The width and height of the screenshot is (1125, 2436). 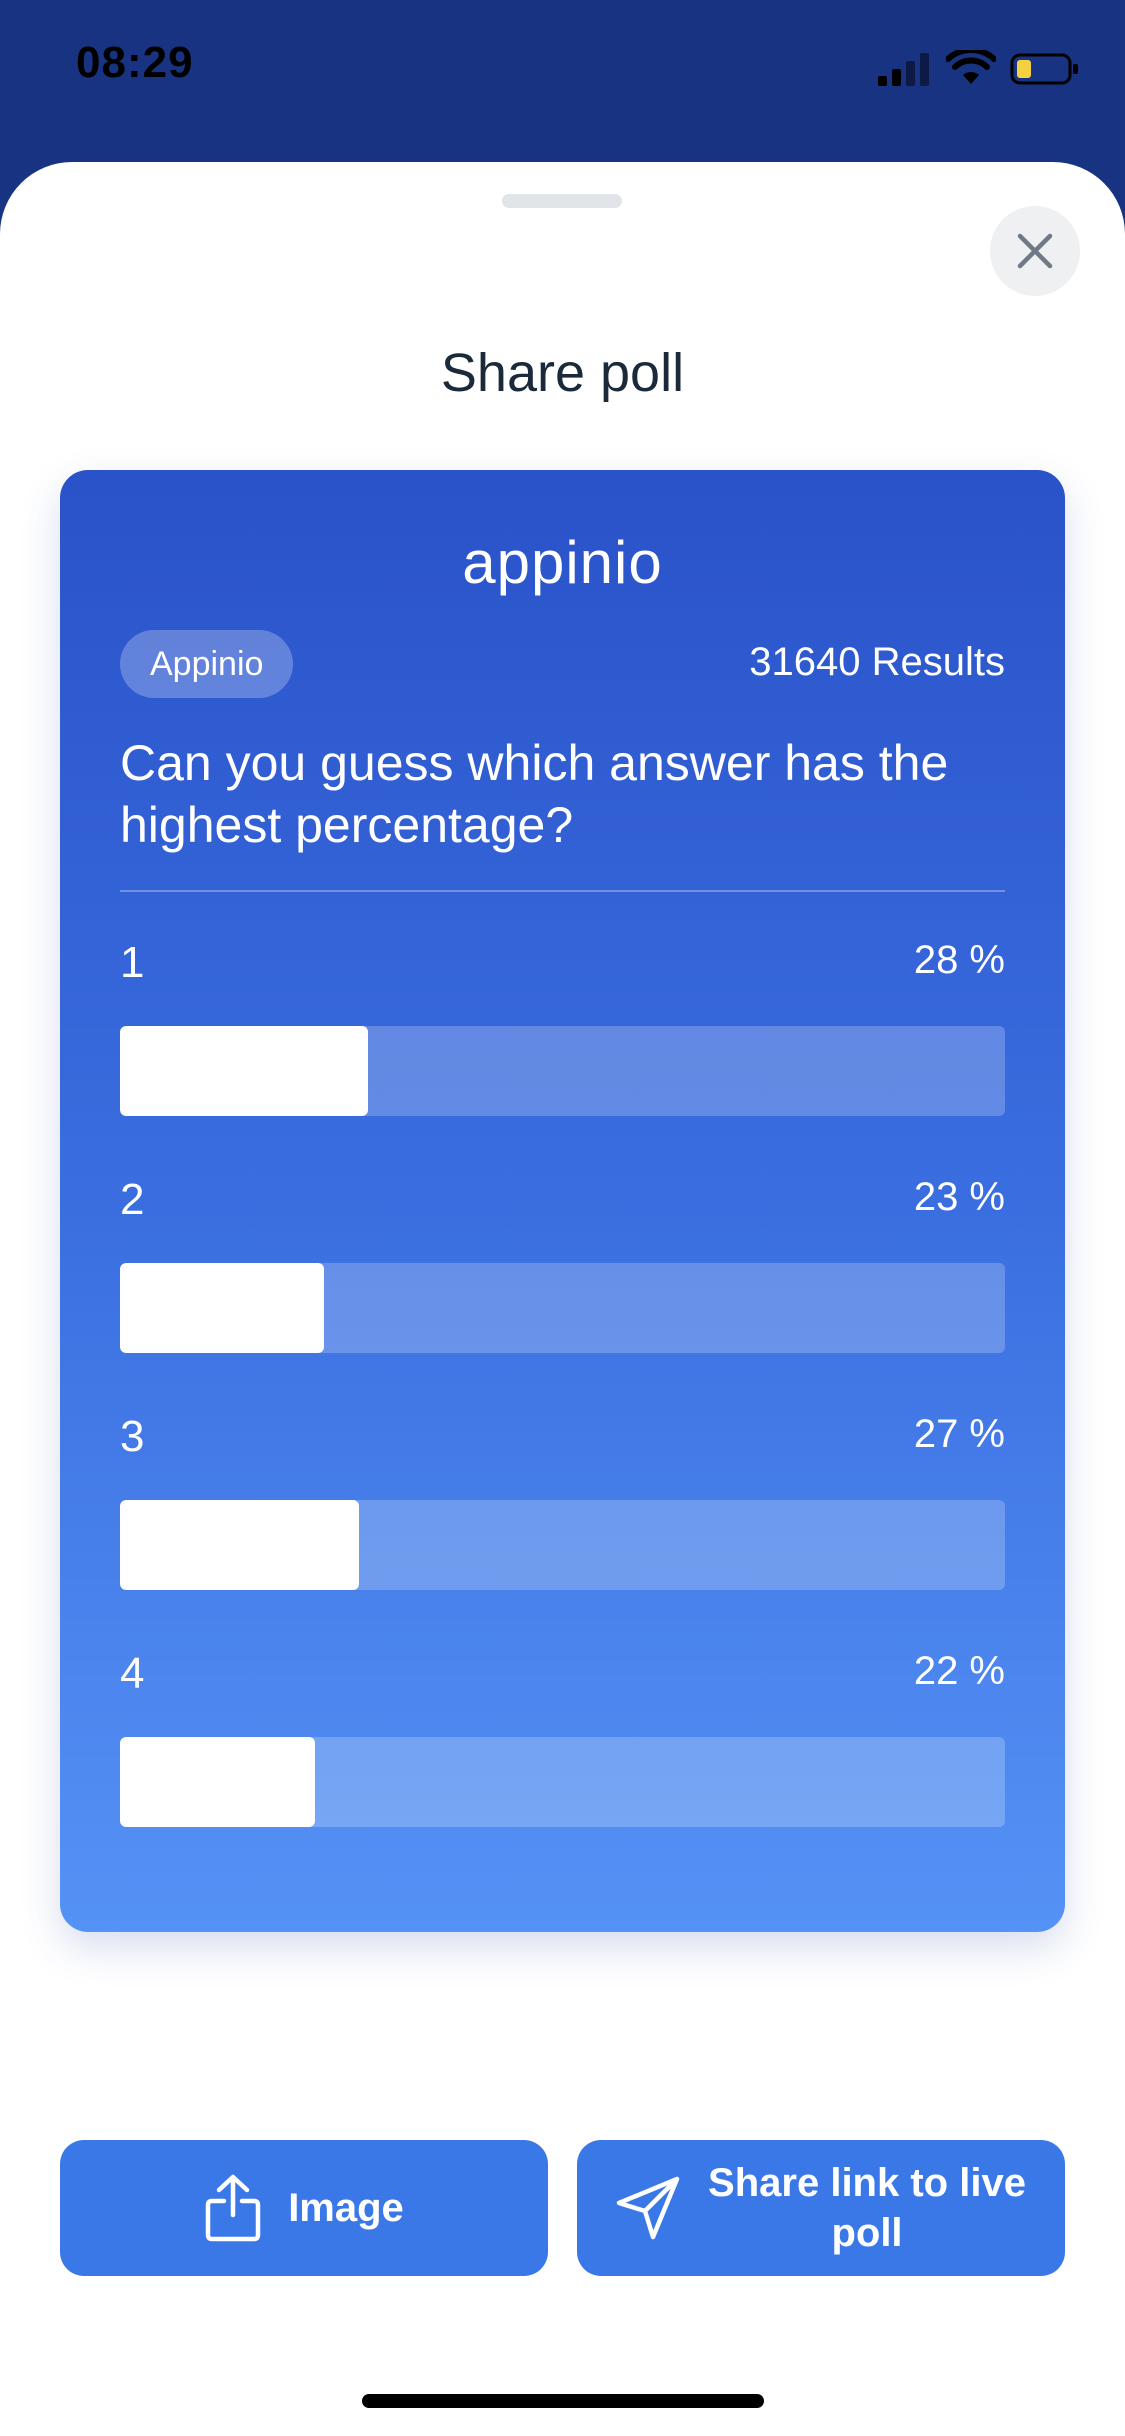 What do you see at coordinates (959, 1671) in the screenshot?
I see `option-percent: 22 %` at bounding box center [959, 1671].